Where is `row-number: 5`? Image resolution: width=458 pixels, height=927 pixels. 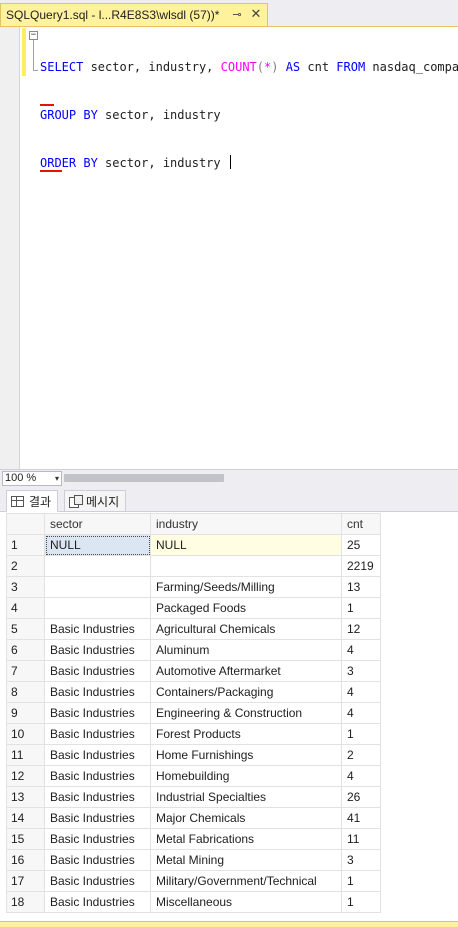 row-number: 5 is located at coordinates (25, 629).